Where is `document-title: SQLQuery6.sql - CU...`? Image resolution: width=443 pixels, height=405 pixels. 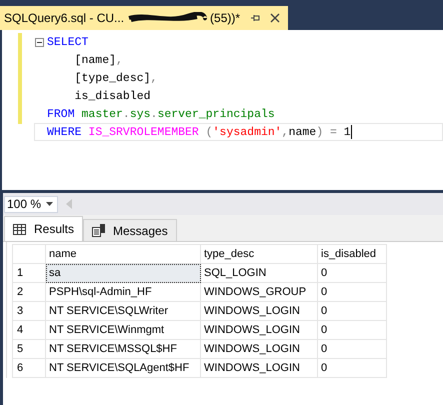
document-title: SQLQuery6.sql - CU... is located at coordinates (64, 18).